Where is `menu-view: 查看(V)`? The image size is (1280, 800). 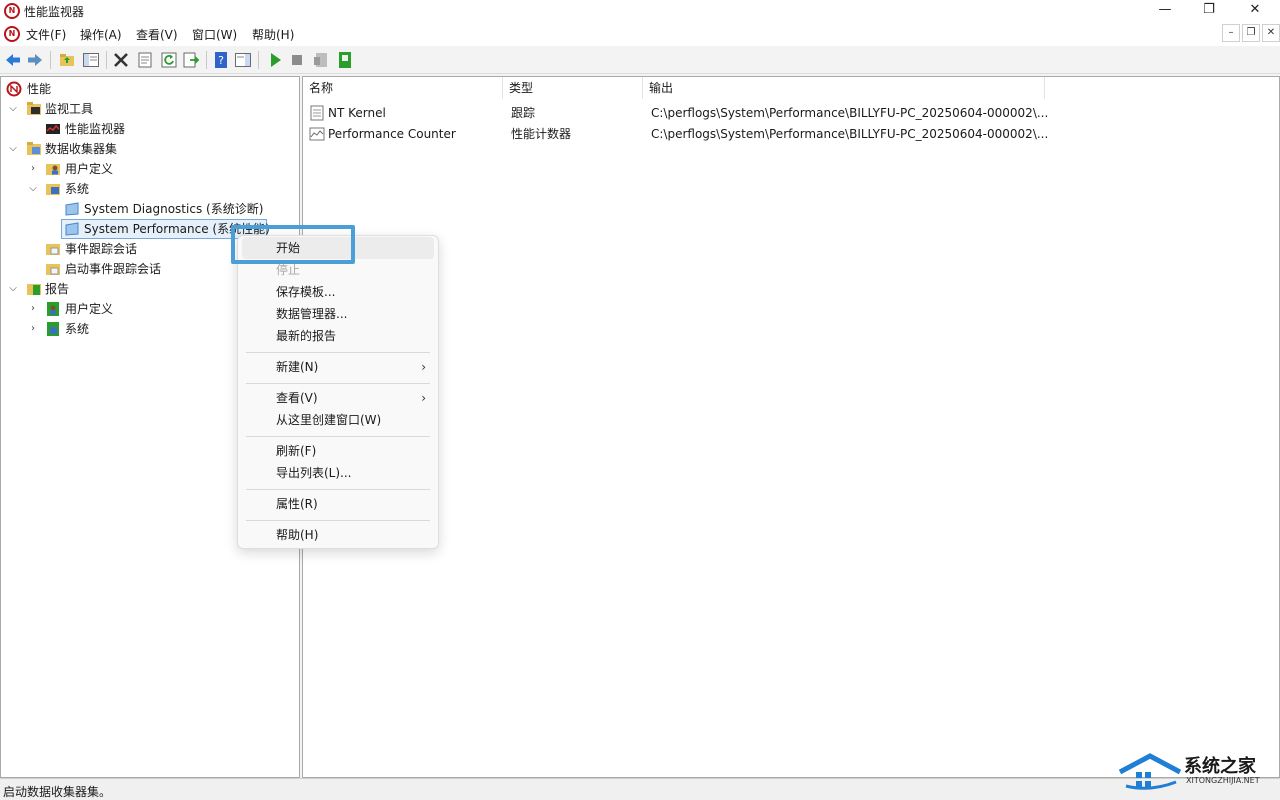
menu-view: 查看(V) is located at coordinates (157, 34).